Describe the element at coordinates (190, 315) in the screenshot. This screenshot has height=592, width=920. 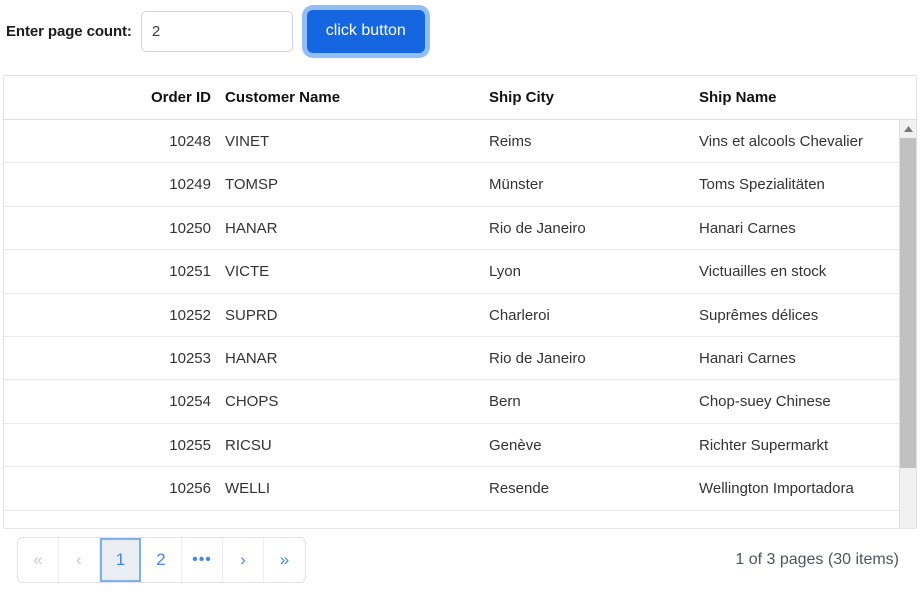
I see `cell-order-id: 10252` at that location.